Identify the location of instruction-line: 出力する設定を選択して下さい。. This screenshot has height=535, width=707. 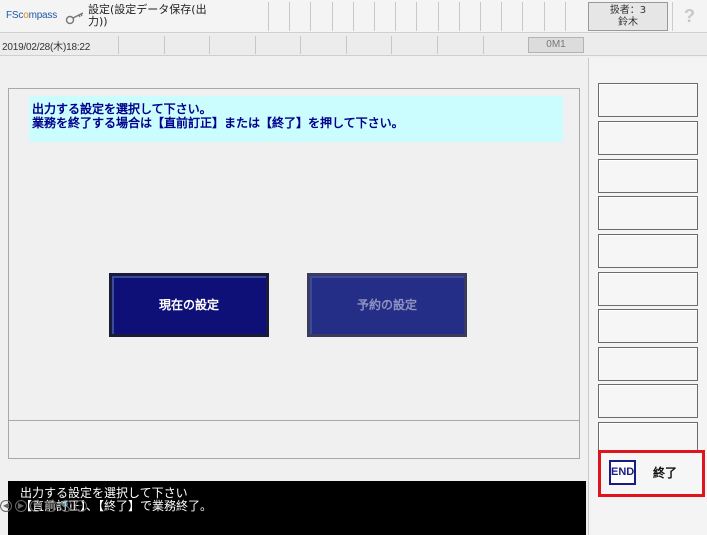
(122, 109).